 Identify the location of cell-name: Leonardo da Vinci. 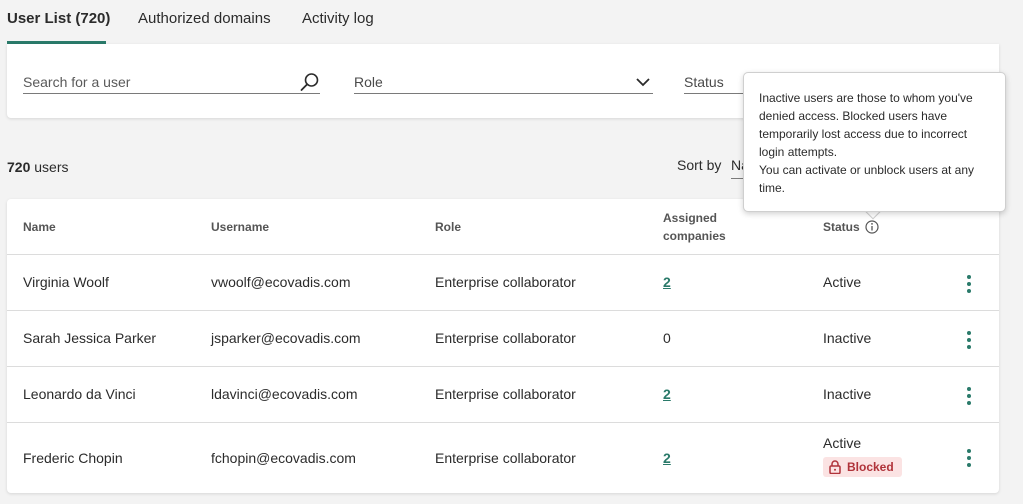
(79, 394).